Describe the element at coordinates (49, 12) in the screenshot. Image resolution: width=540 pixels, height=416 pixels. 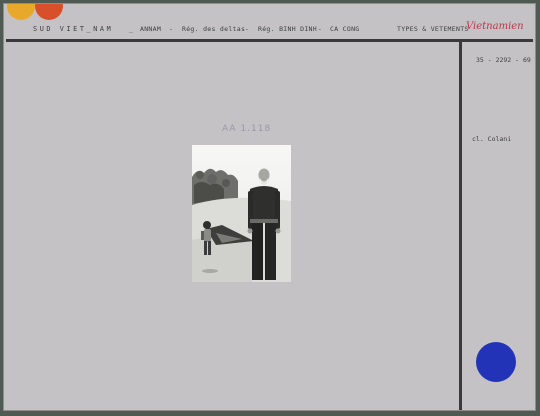
I see `orange-marker-dot` at that location.